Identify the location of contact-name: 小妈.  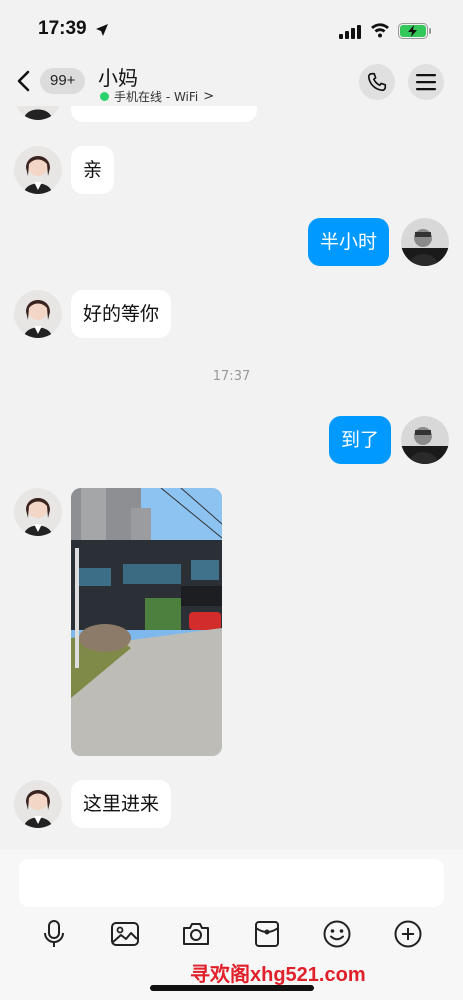
(118, 76).